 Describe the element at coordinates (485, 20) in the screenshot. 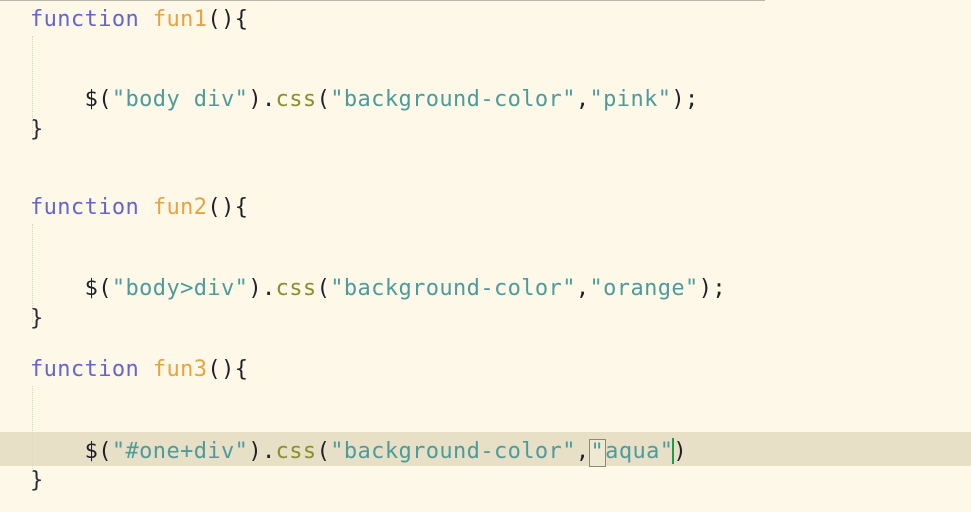

I see `code-line: function fun1(){` at that location.